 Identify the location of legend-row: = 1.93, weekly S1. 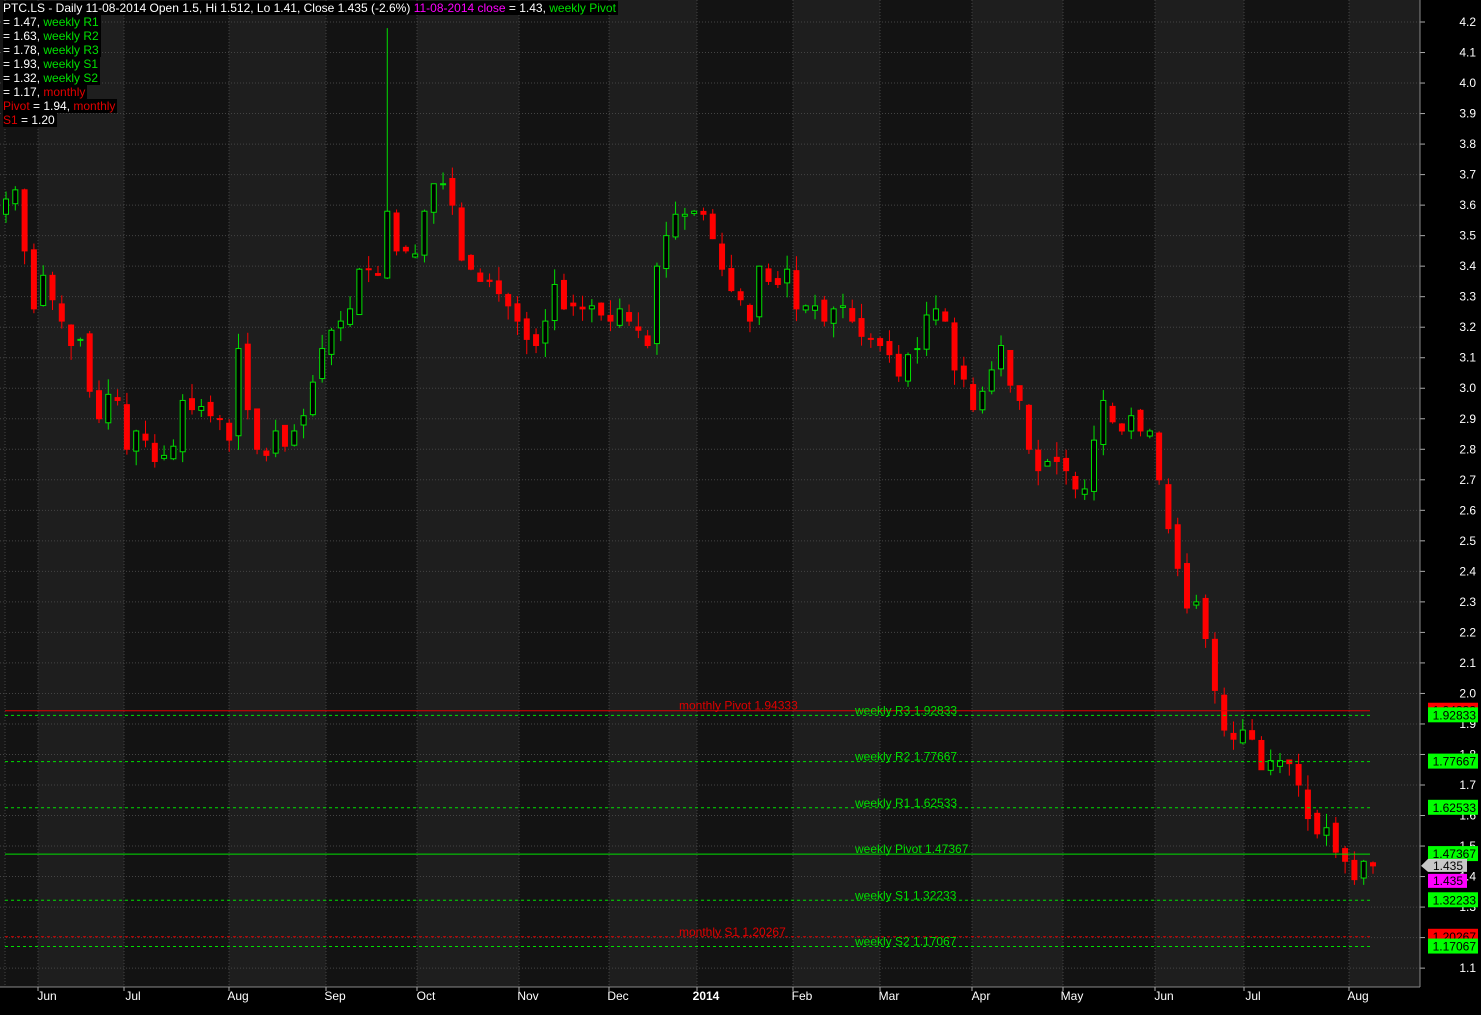
(52, 64).